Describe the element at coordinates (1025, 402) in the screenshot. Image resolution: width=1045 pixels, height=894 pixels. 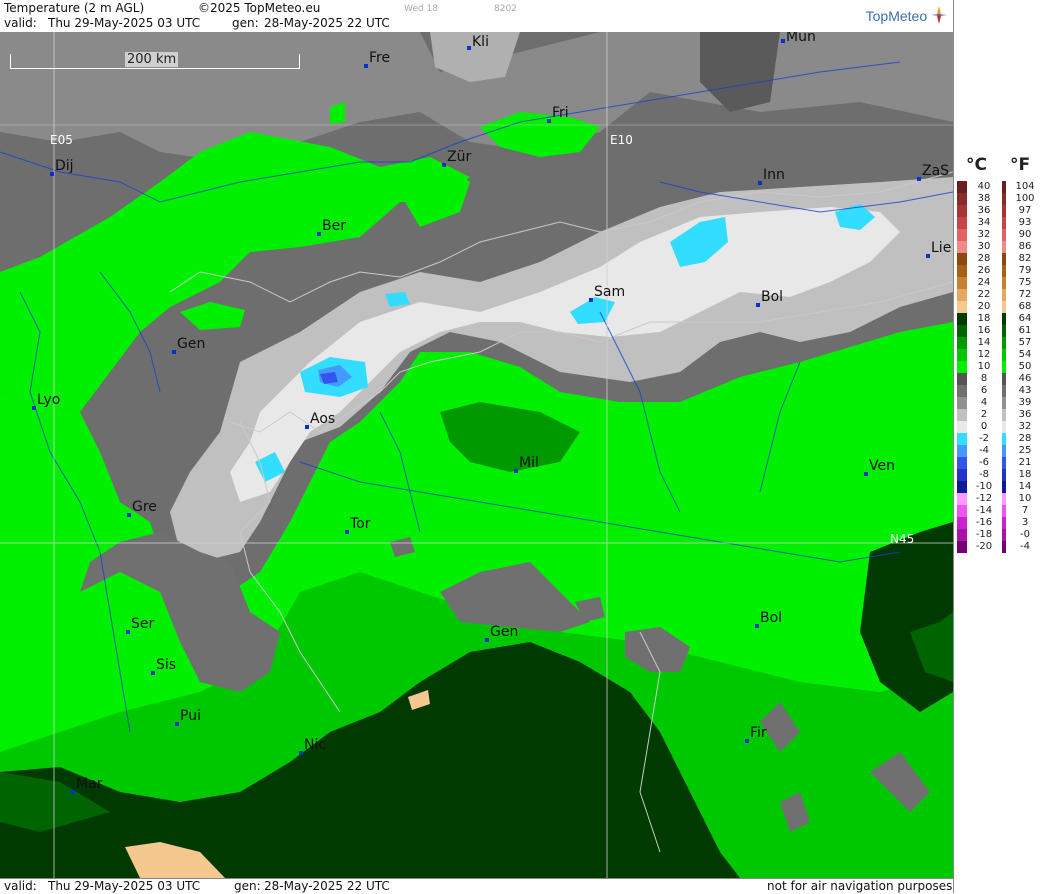
I see `legend-fahrenheit-value: 39` at that location.